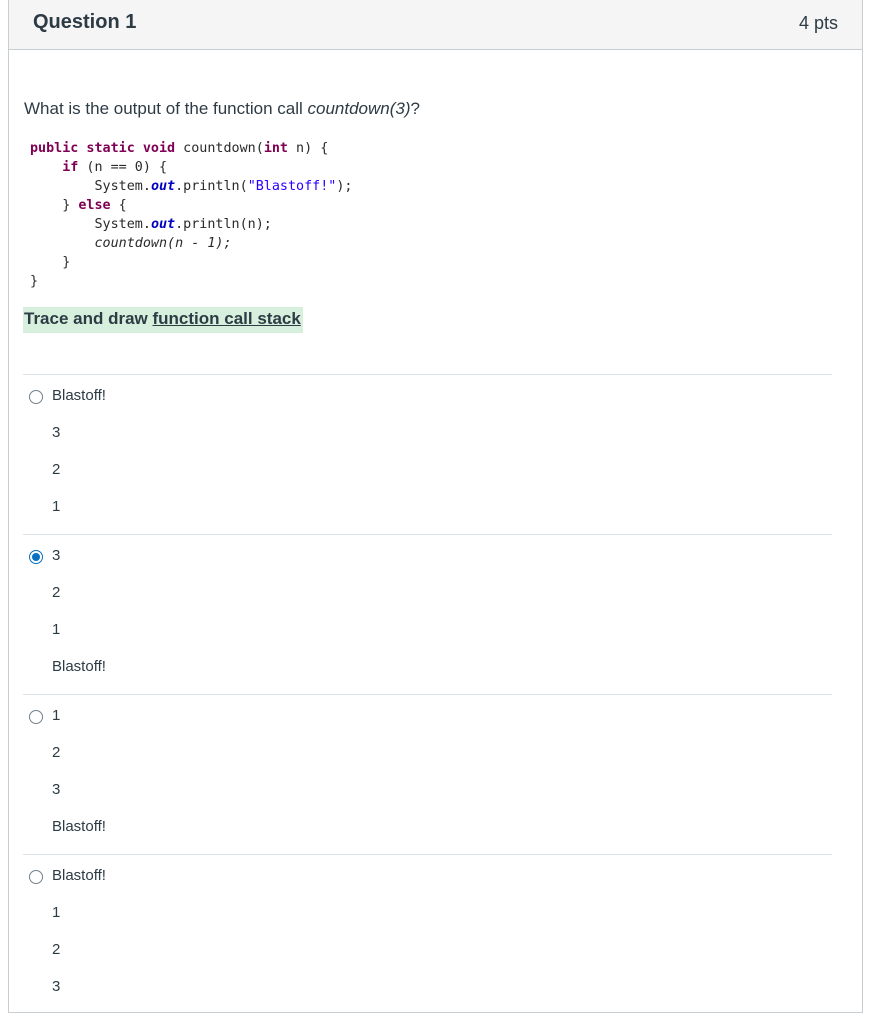 The width and height of the screenshot is (871, 1024). Describe the element at coordinates (166, 108) in the screenshot. I see `prompt-text: What is the output of the function call` at that location.